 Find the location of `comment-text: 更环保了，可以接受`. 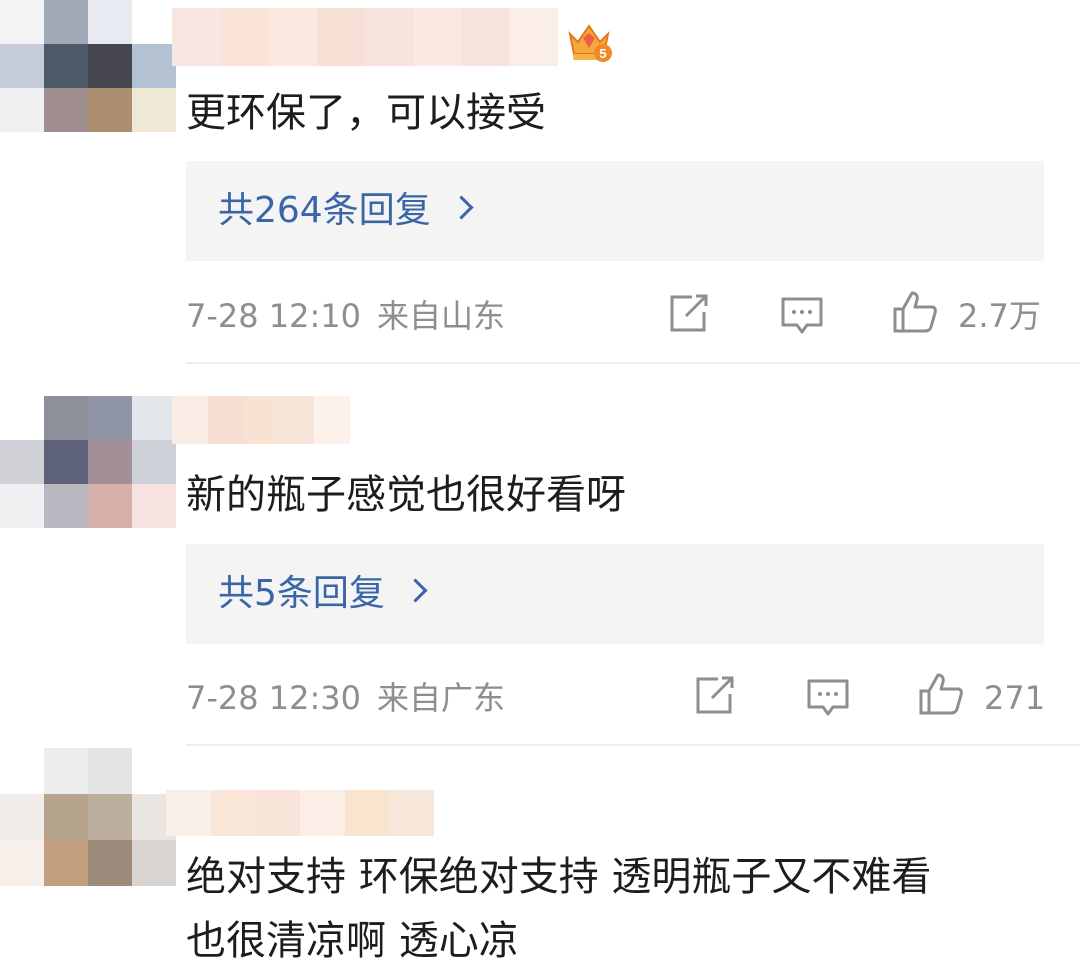

comment-text: 更环保了，可以接受 is located at coordinates (366, 113).